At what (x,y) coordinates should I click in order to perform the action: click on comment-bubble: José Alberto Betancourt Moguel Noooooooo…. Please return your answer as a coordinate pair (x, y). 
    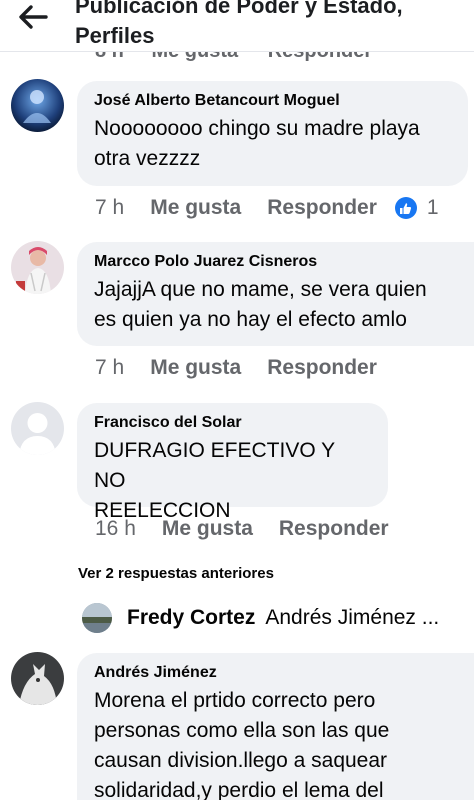
    Looking at the image, I should click on (272, 133).